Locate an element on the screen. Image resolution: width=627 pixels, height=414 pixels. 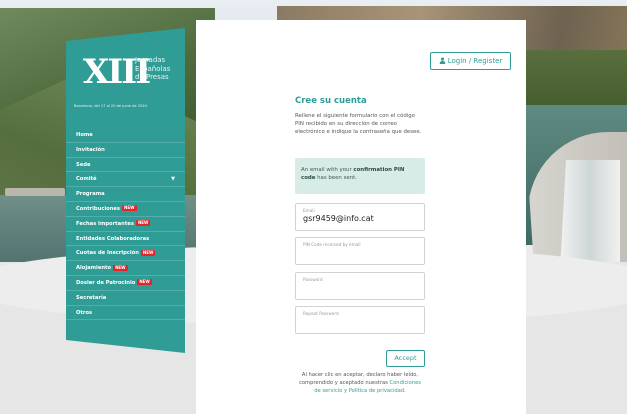
alert-prefix: An email with your is located at coordinates (326, 170).